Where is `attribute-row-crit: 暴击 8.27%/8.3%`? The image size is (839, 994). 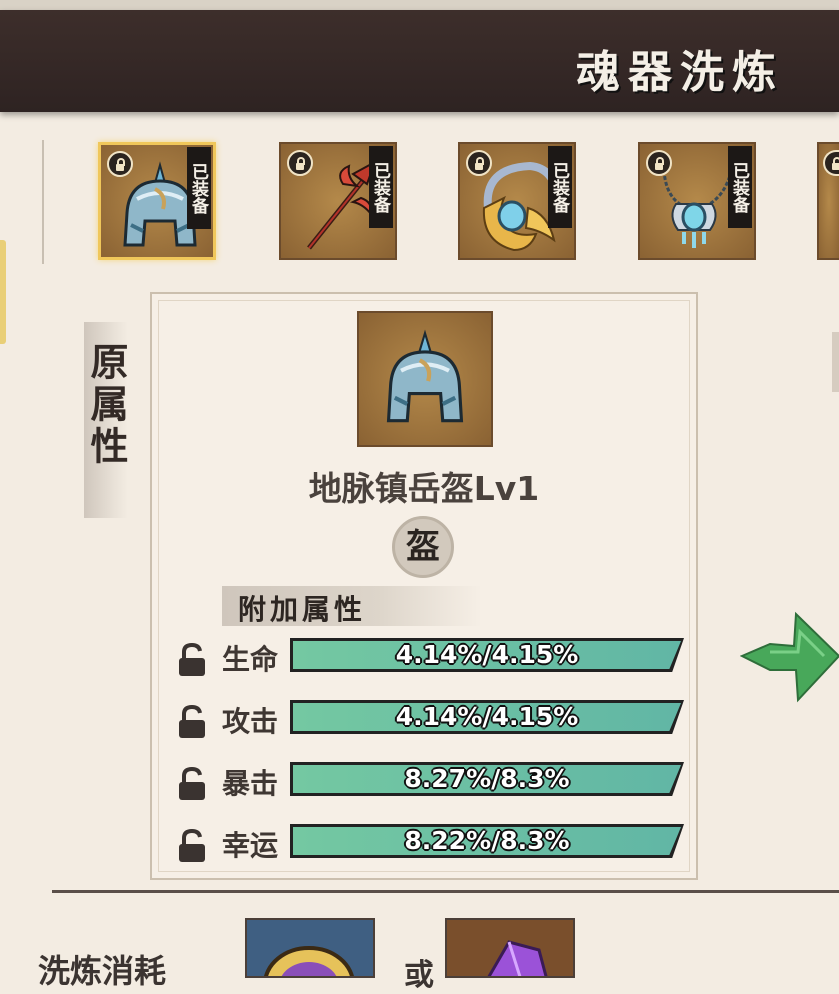 attribute-row-crit: 暴击 8.27%/8.3% is located at coordinates (434, 780).